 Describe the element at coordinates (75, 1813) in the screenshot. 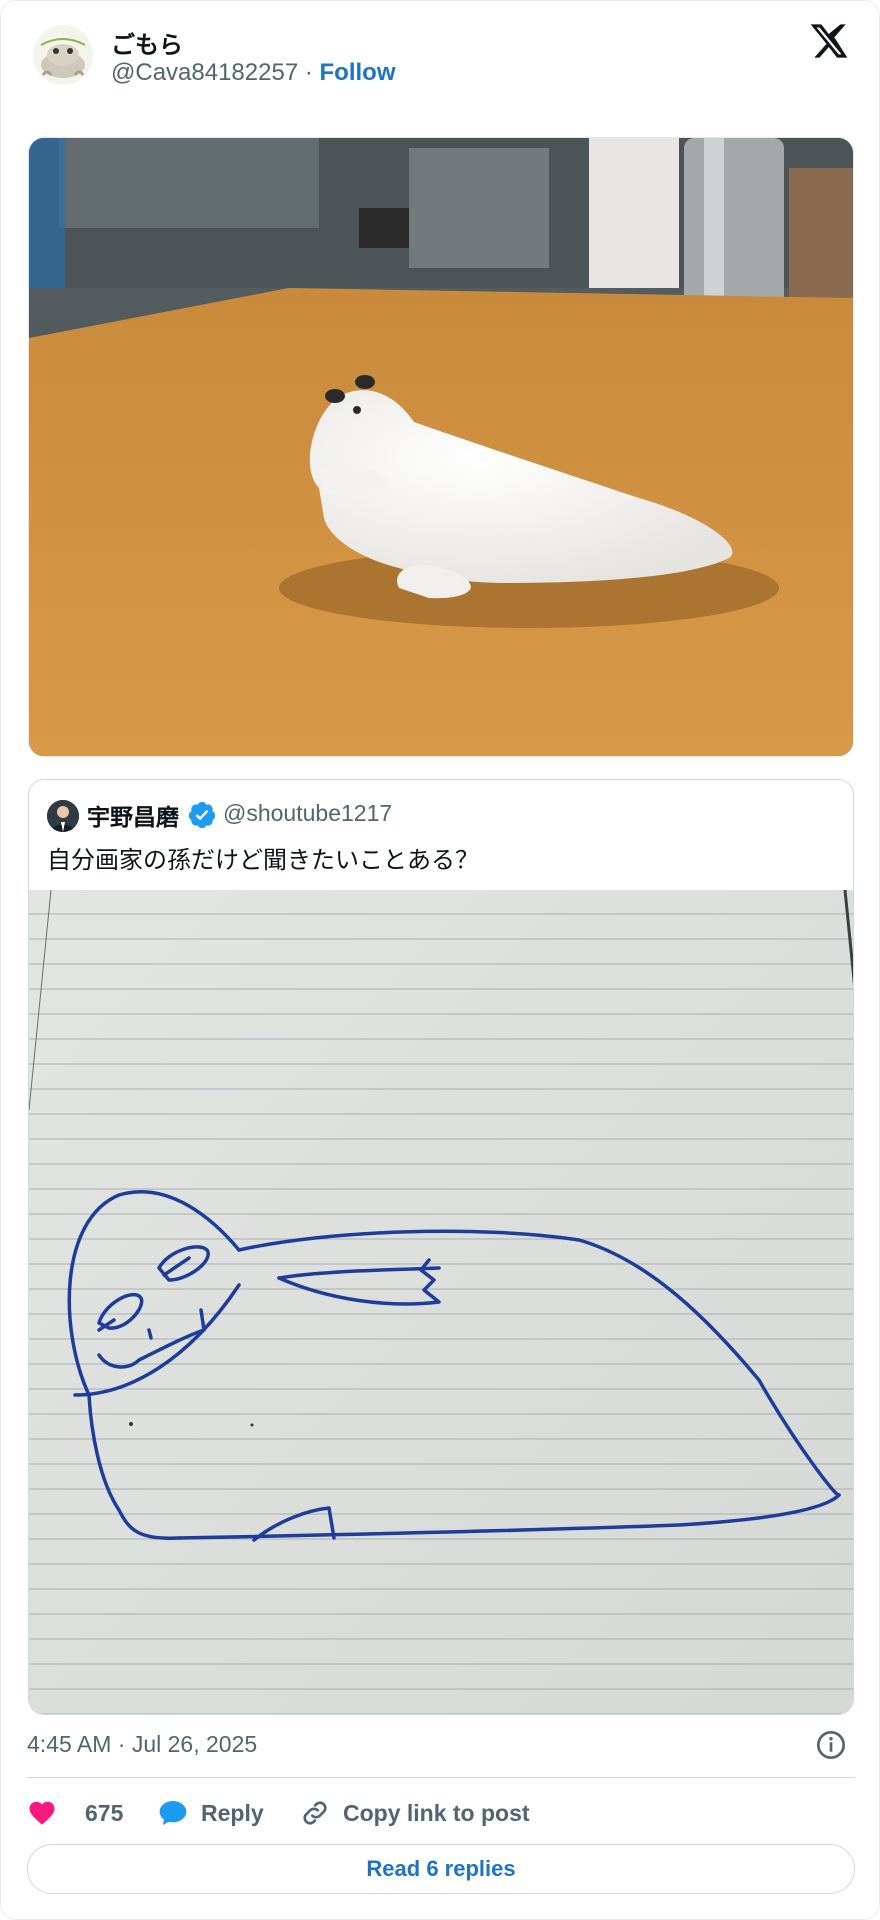

I see `like-button: 675` at that location.